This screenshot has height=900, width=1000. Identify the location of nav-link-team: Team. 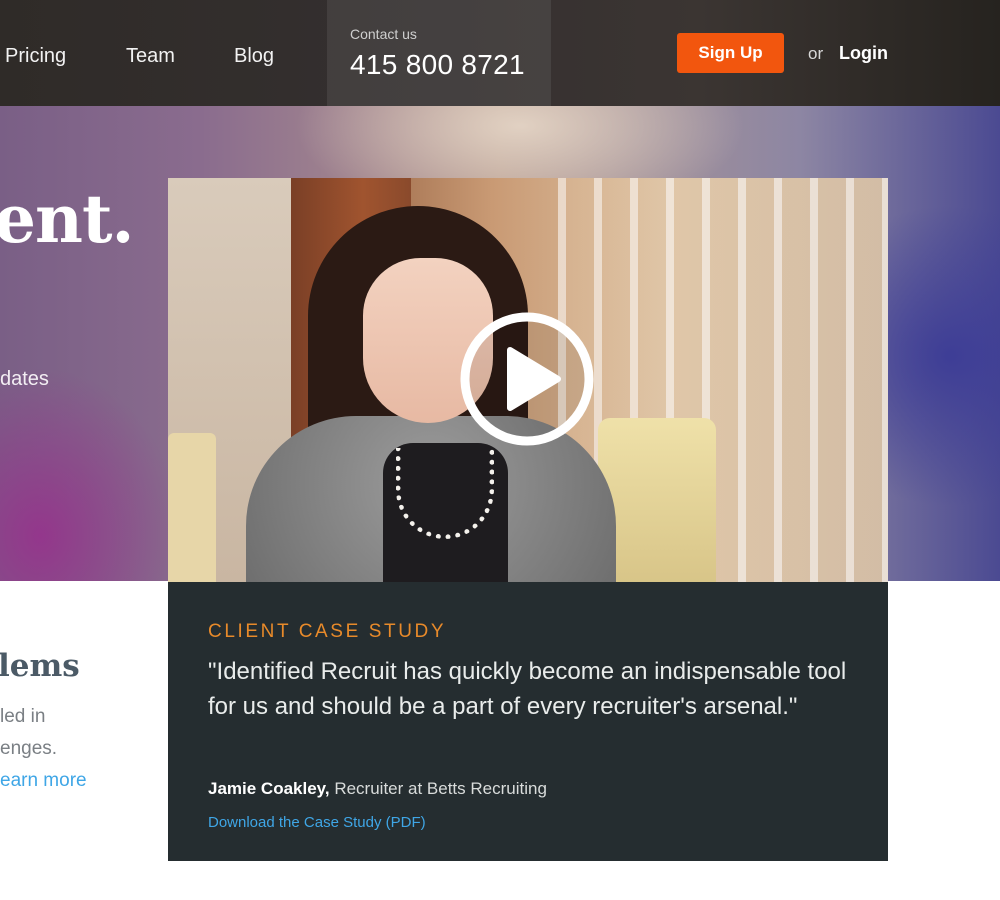
(150, 56).